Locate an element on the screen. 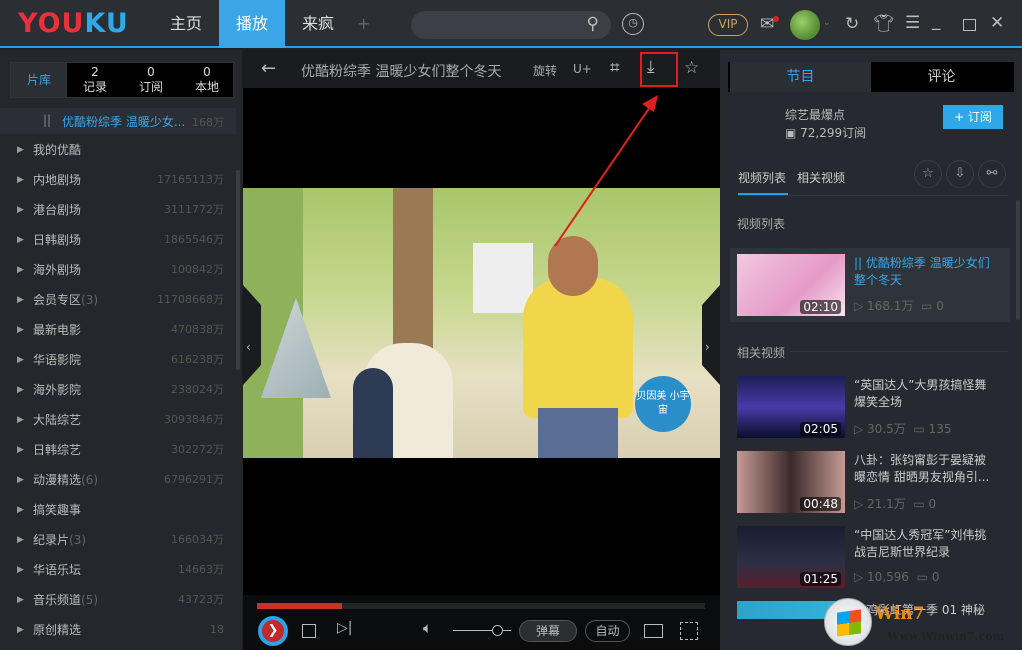 The width and height of the screenshot is (1022, 650). annotation-arrow is located at coordinates (606, 171).